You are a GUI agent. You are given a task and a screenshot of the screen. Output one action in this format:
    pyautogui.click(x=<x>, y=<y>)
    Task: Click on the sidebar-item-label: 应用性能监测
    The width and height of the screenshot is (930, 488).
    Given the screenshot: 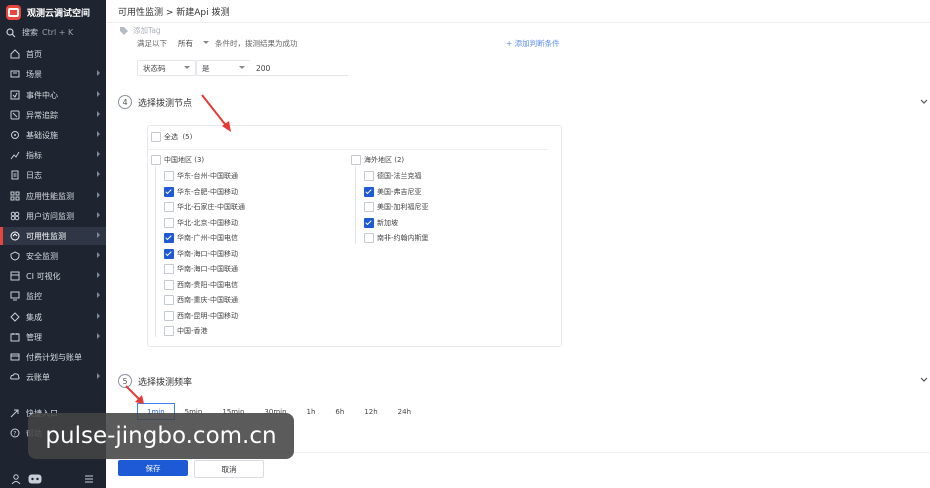 What is the action you would take?
    pyautogui.click(x=50, y=196)
    